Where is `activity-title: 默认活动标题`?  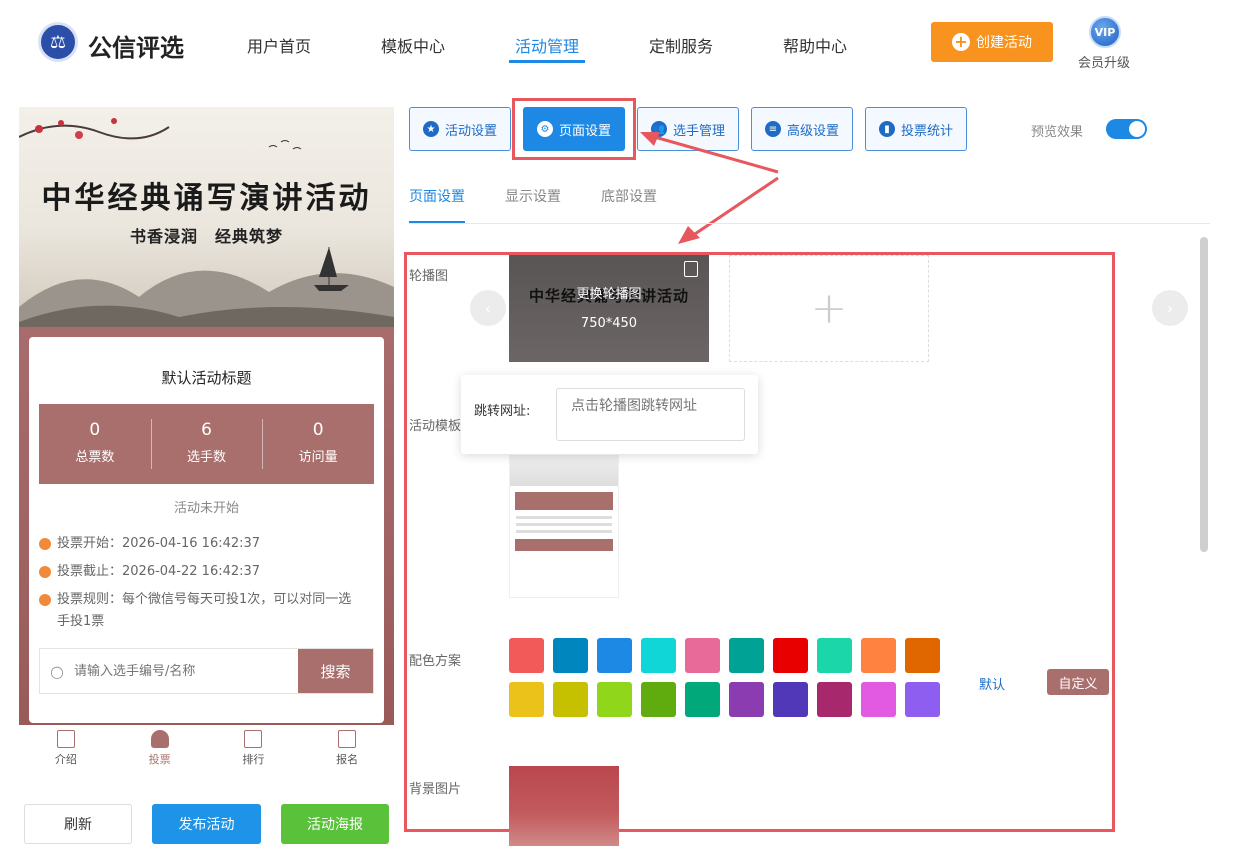
activity-title: 默认活动标题 is located at coordinates (206, 378).